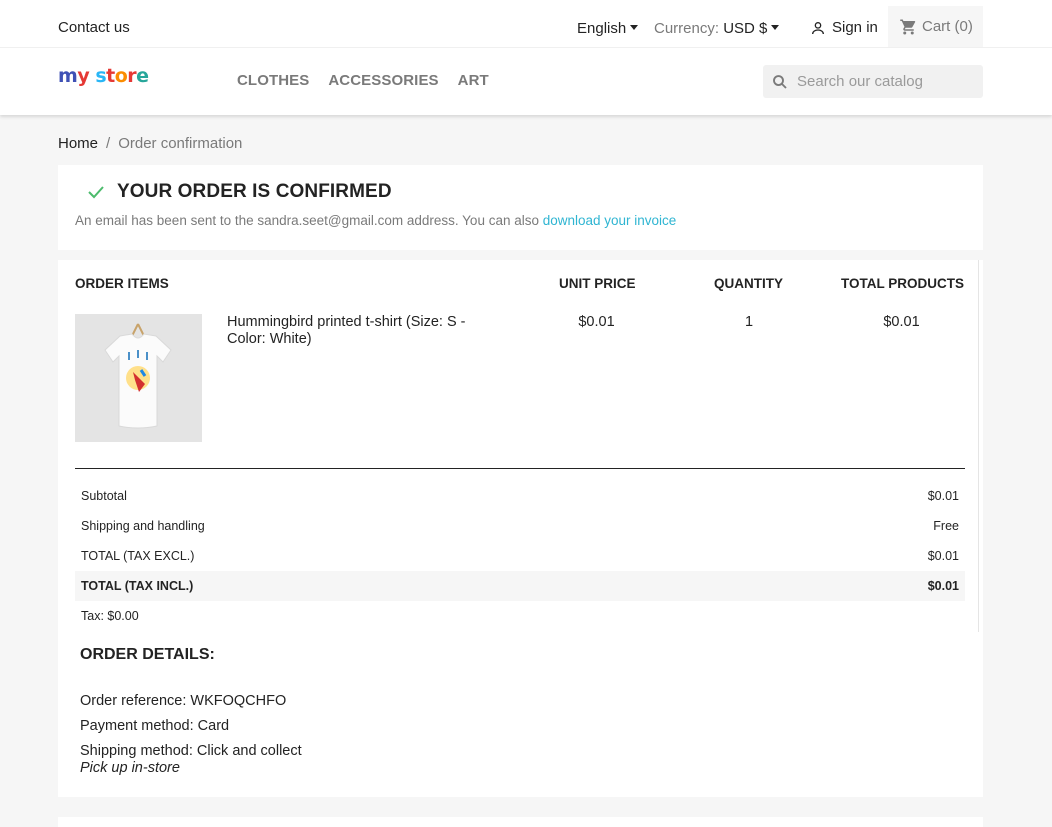  What do you see at coordinates (122, 283) in the screenshot?
I see `column-header-order-items: ORDER ITEMS` at bounding box center [122, 283].